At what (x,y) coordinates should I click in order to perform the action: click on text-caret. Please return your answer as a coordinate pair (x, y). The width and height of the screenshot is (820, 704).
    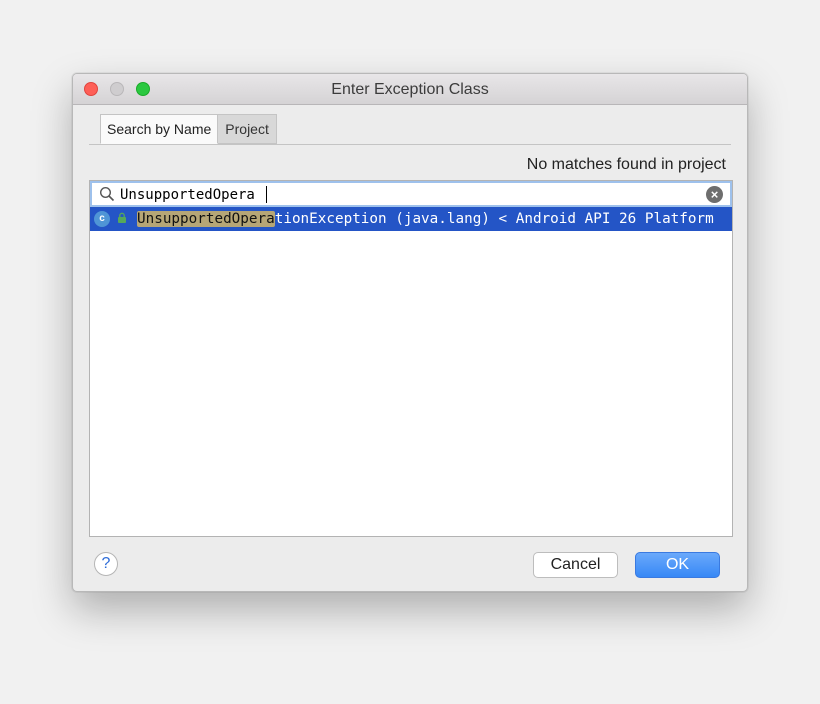
    Looking at the image, I should click on (266, 194).